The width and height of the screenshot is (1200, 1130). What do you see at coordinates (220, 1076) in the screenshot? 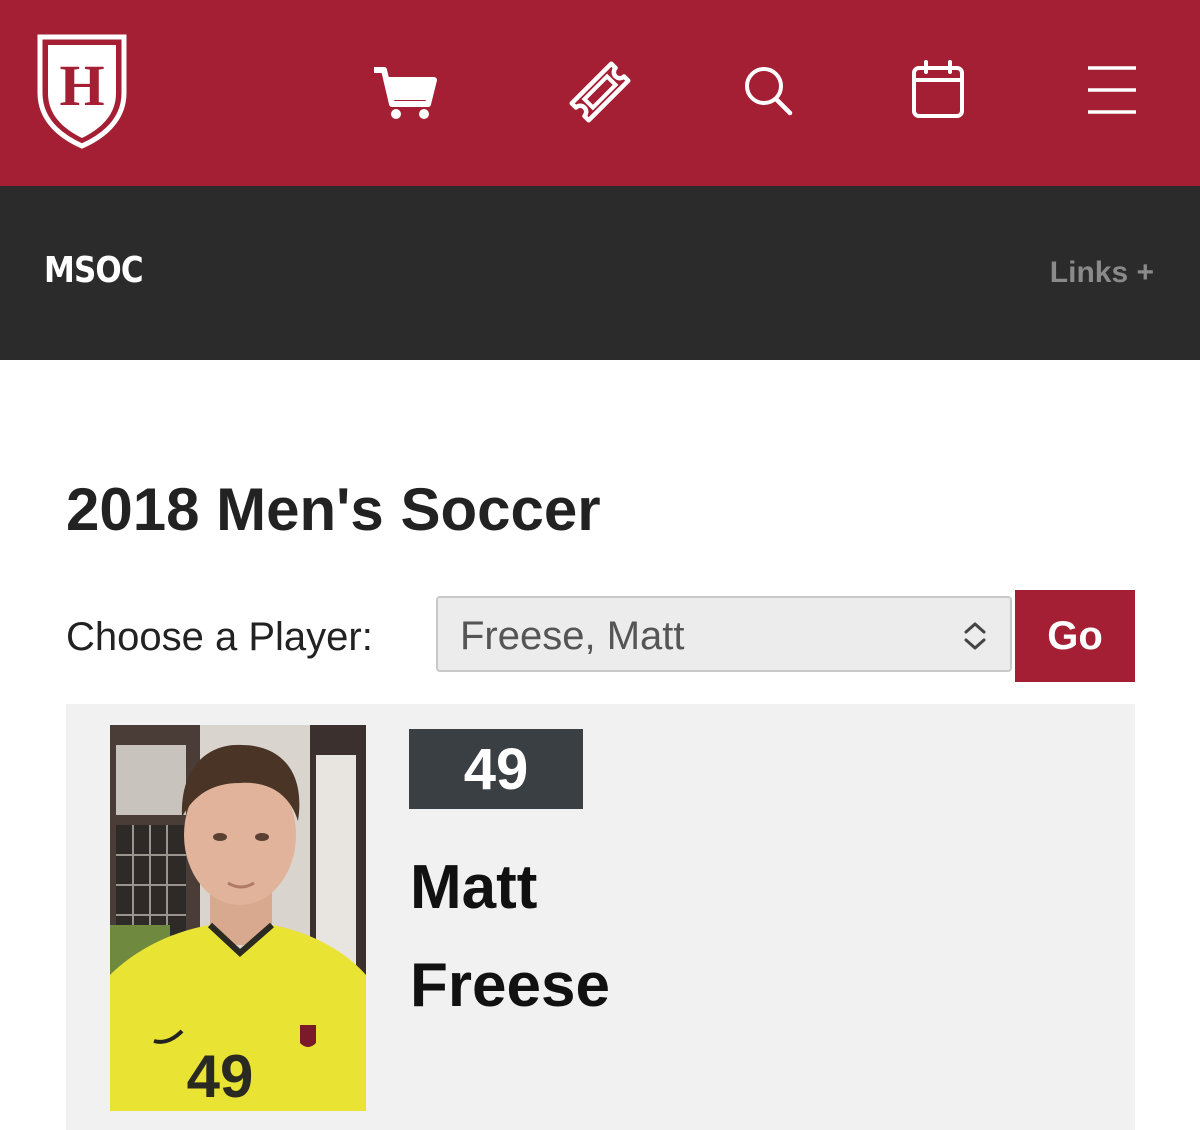
I see `svg-text: 49` at bounding box center [220, 1076].